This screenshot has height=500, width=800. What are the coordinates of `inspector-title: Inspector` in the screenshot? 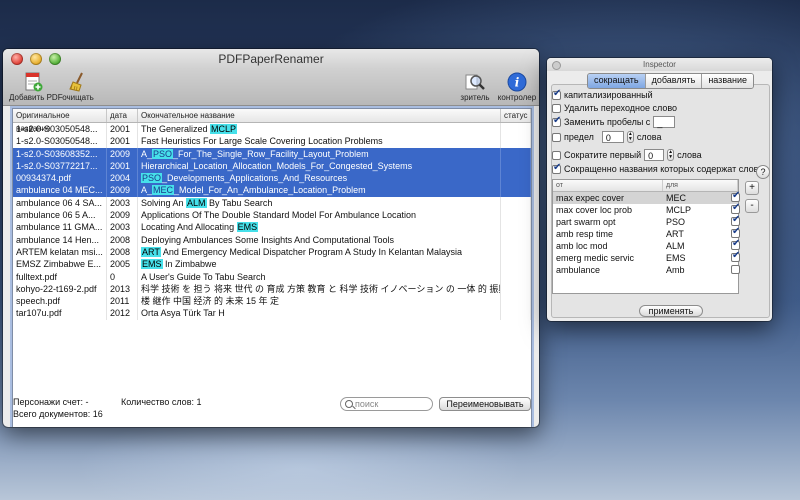 It's located at (659, 64).